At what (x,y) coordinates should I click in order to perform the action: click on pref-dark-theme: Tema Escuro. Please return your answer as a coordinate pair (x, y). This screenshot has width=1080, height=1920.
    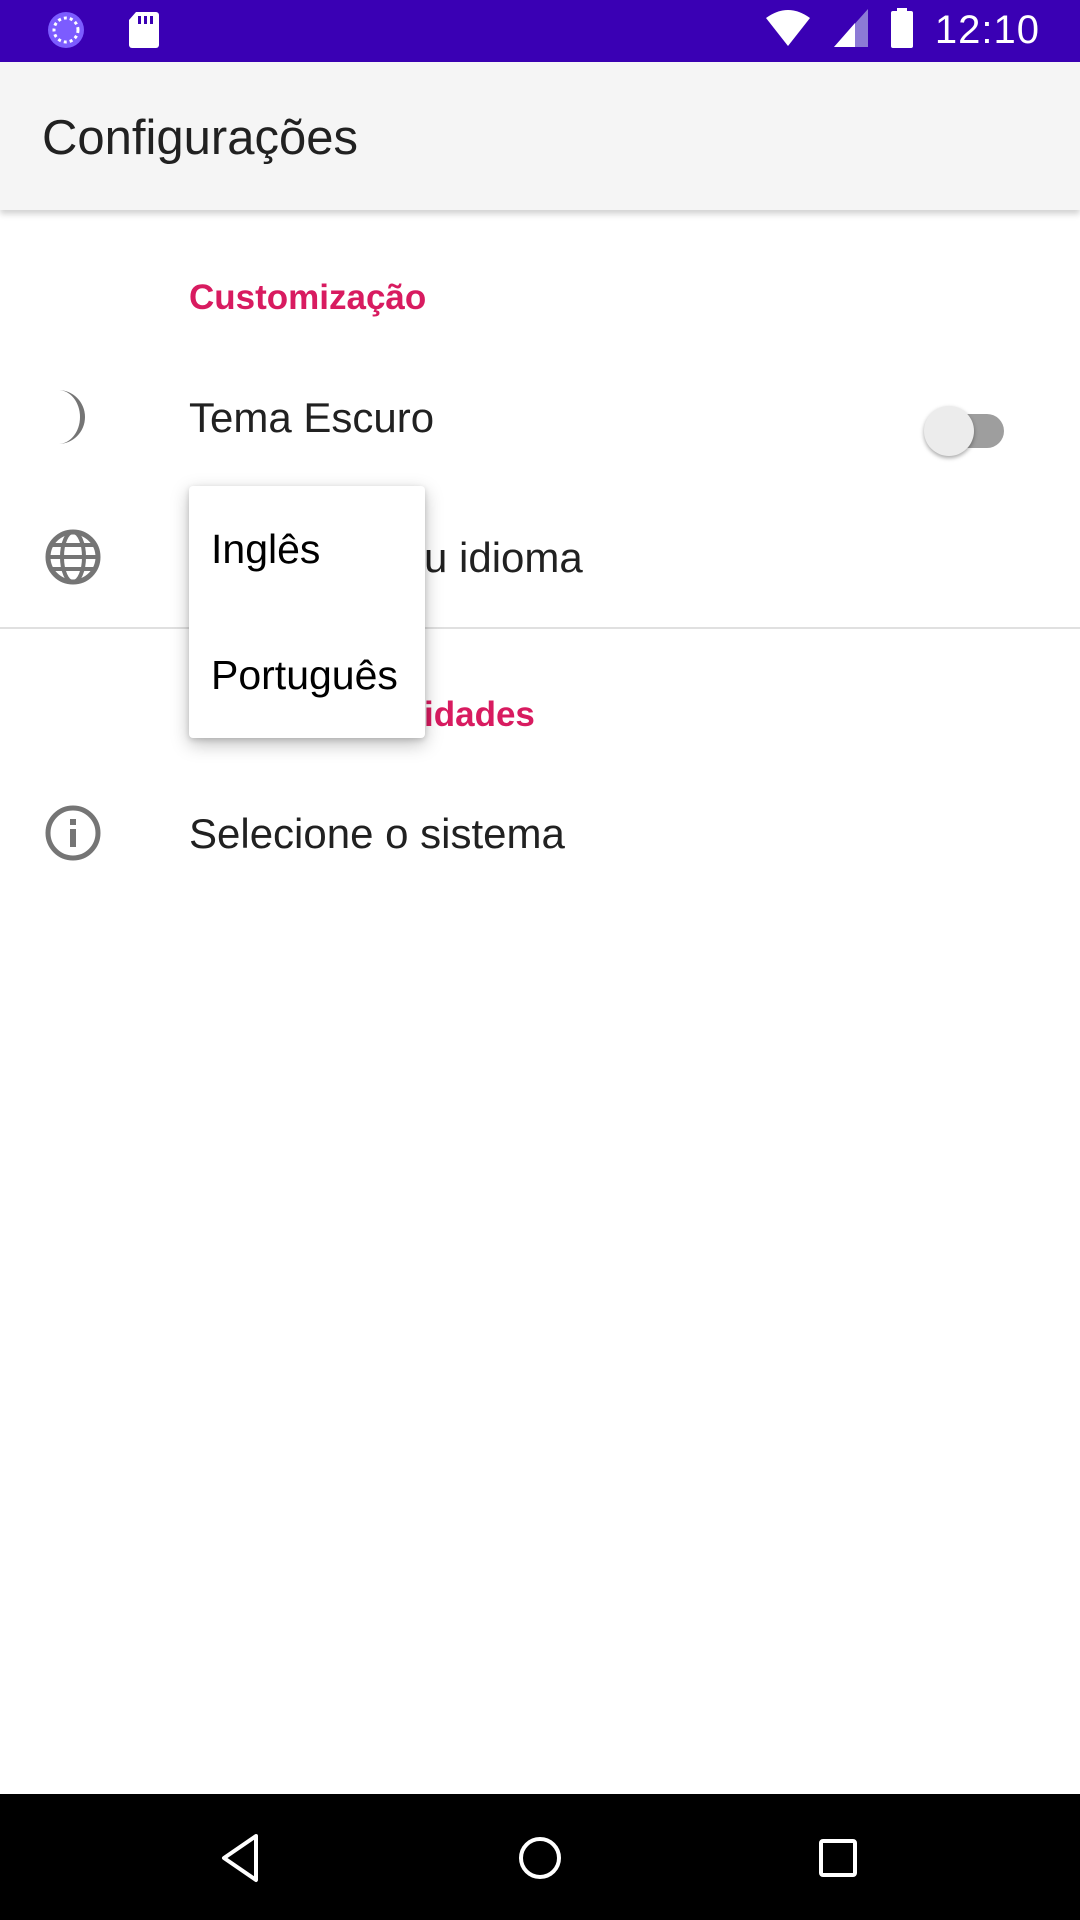
    Looking at the image, I should click on (540, 417).